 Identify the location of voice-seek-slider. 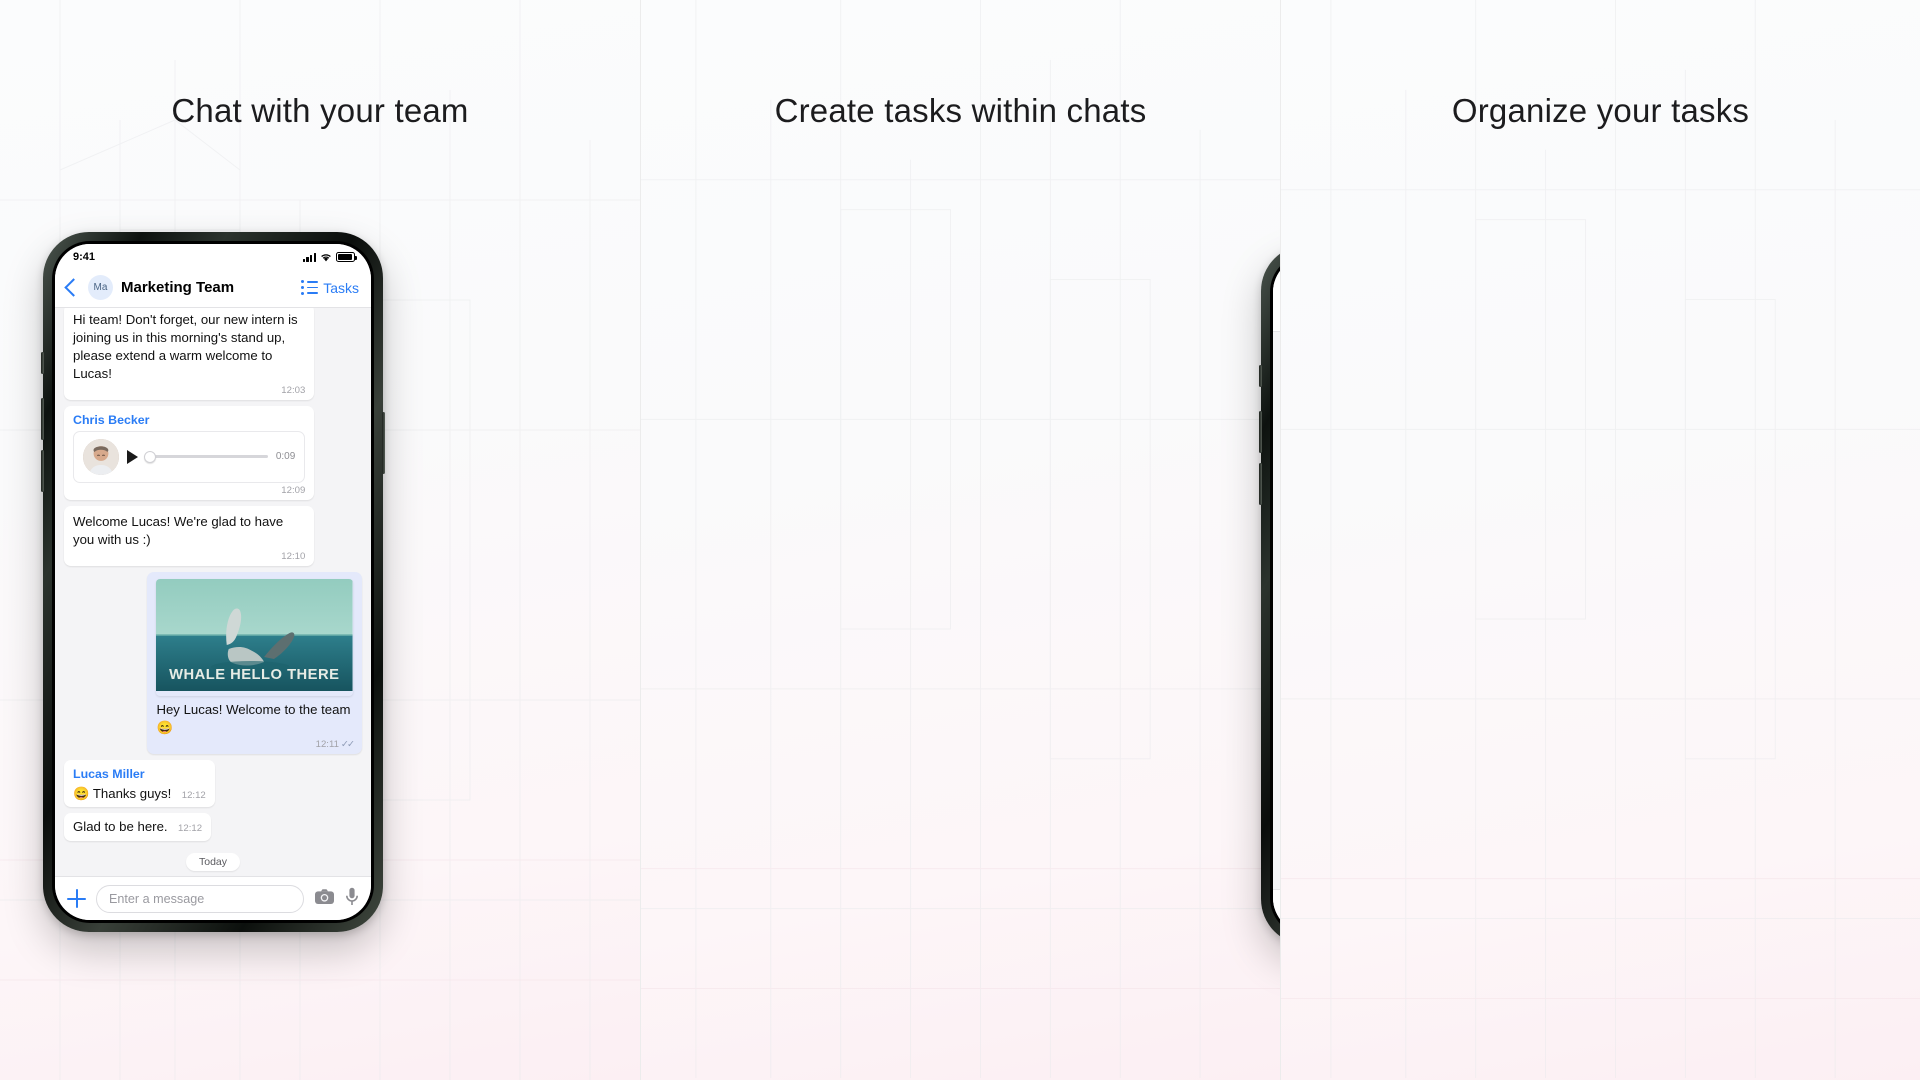
(206, 456).